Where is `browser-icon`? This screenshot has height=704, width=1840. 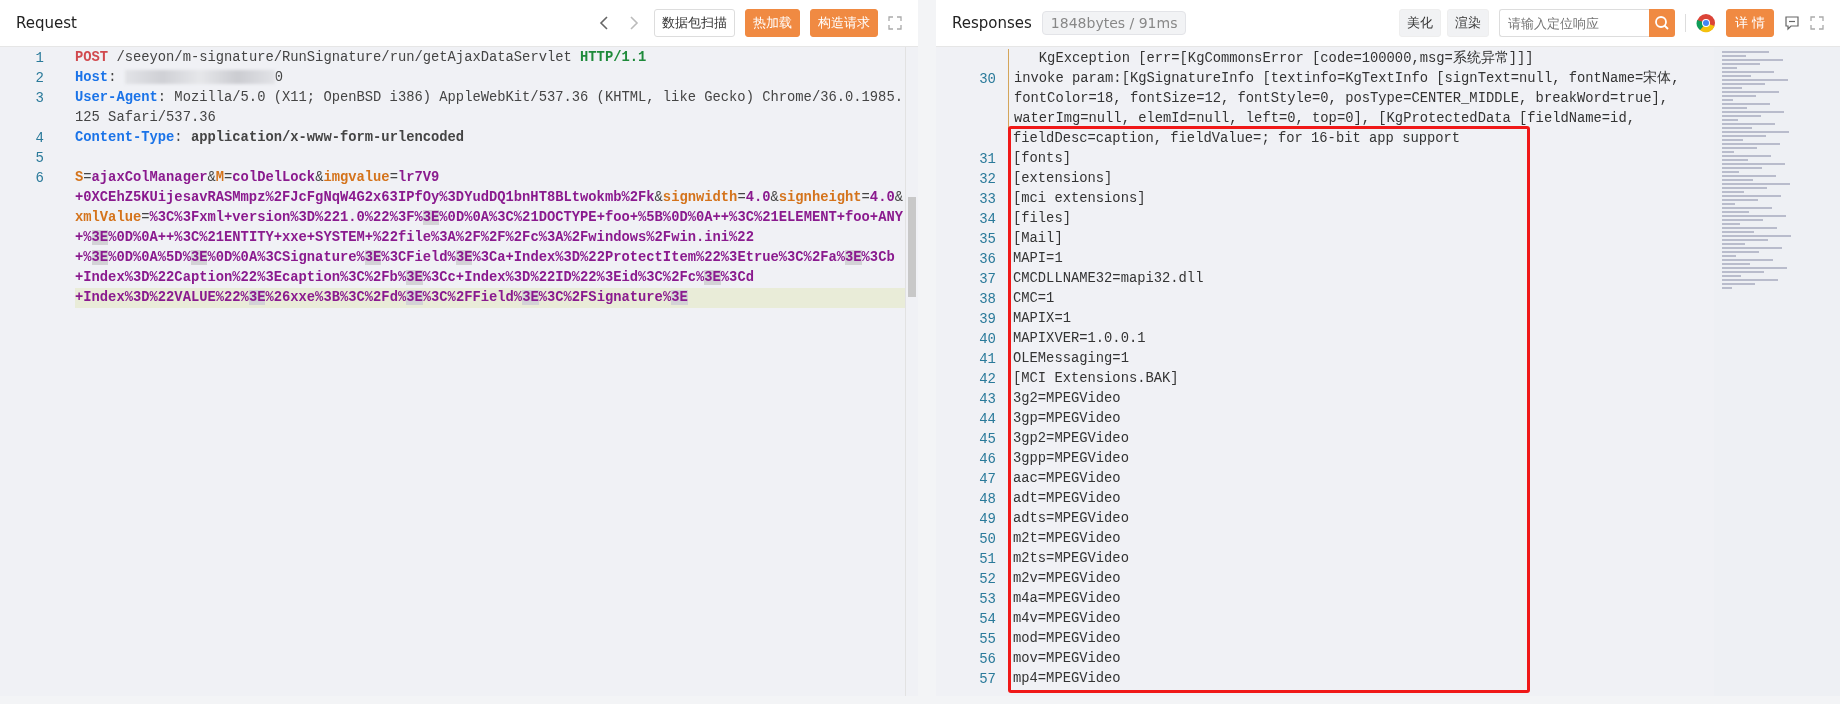
browser-icon is located at coordinates (1705, 23).